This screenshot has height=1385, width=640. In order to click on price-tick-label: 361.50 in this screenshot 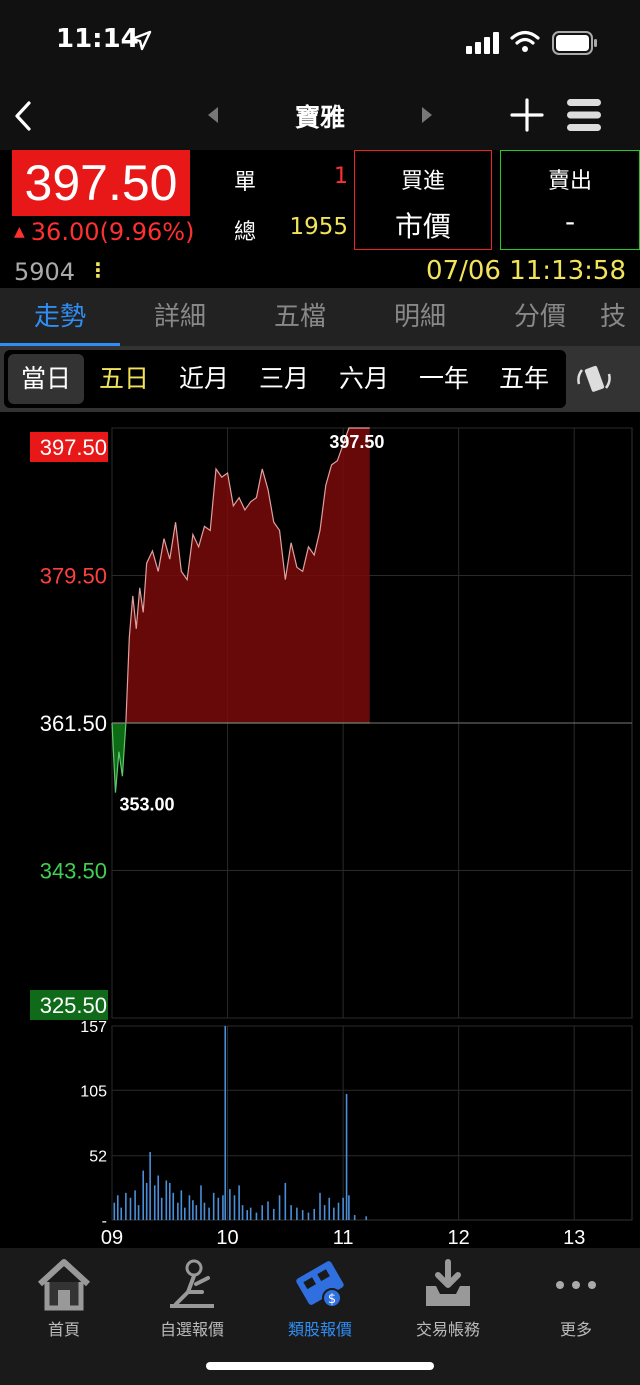, I will do `click(73, 723)`.